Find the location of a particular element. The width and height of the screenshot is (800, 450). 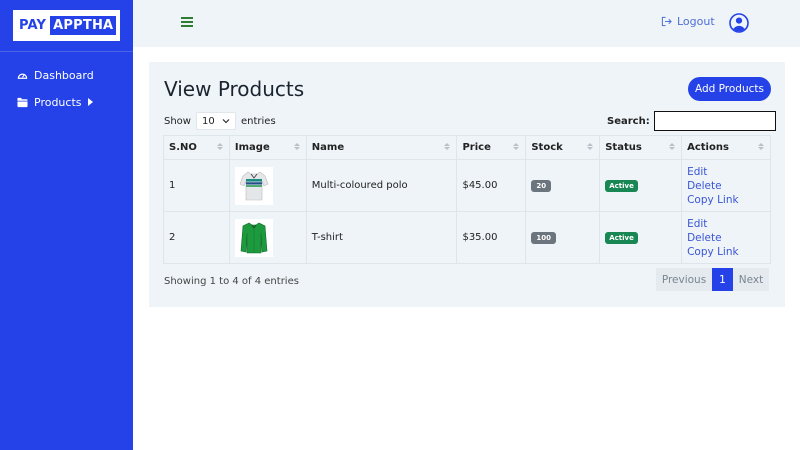

entries-length-control: Show 10 entries is located at coordinates (220, 121).